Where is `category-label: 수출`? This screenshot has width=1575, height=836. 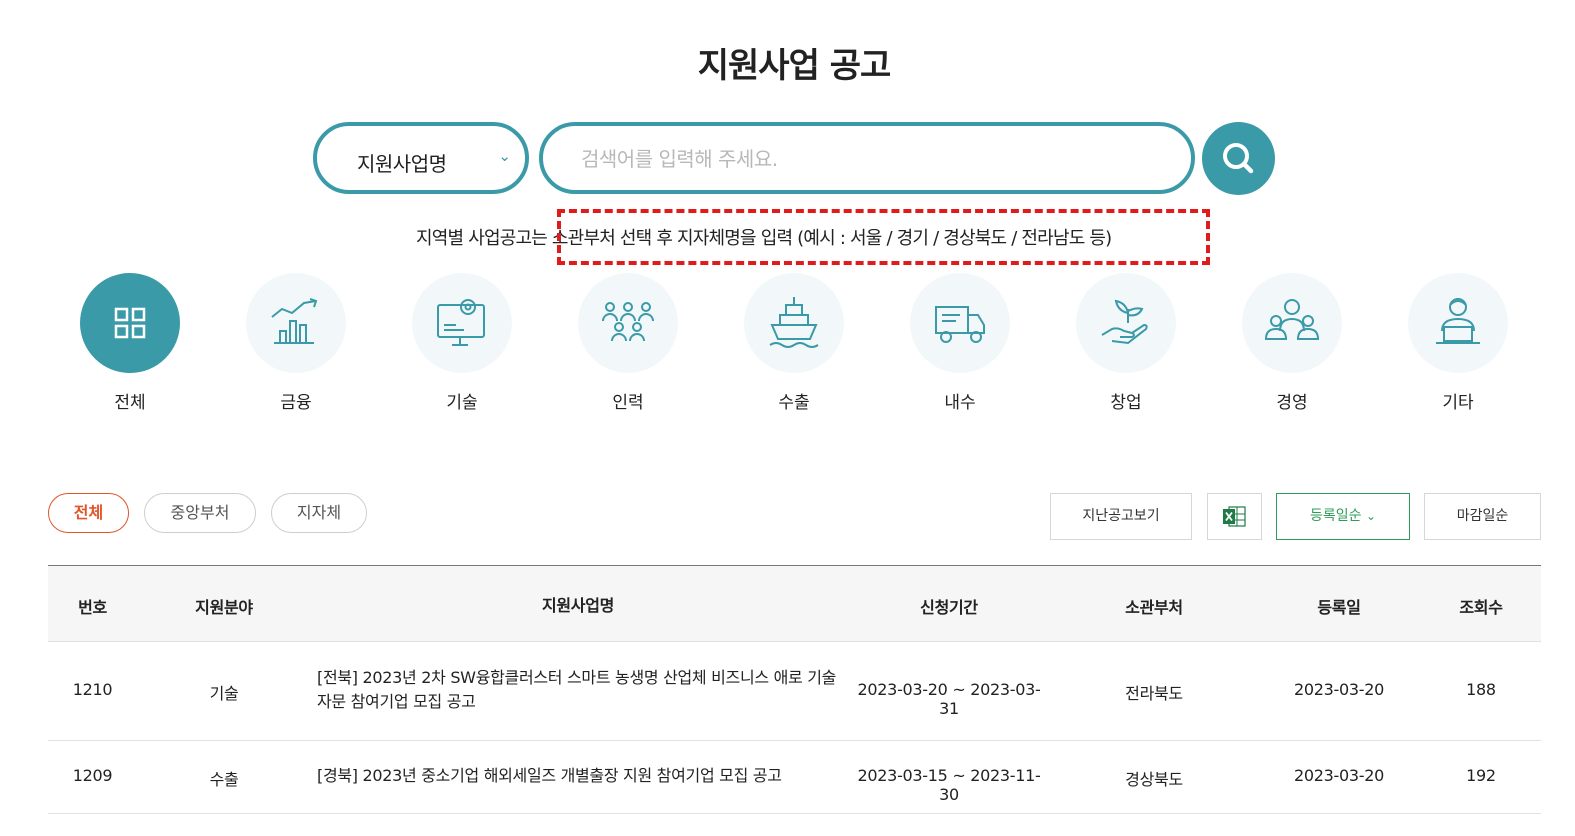
category-label: 수출 is located at coordinates (794, 403).